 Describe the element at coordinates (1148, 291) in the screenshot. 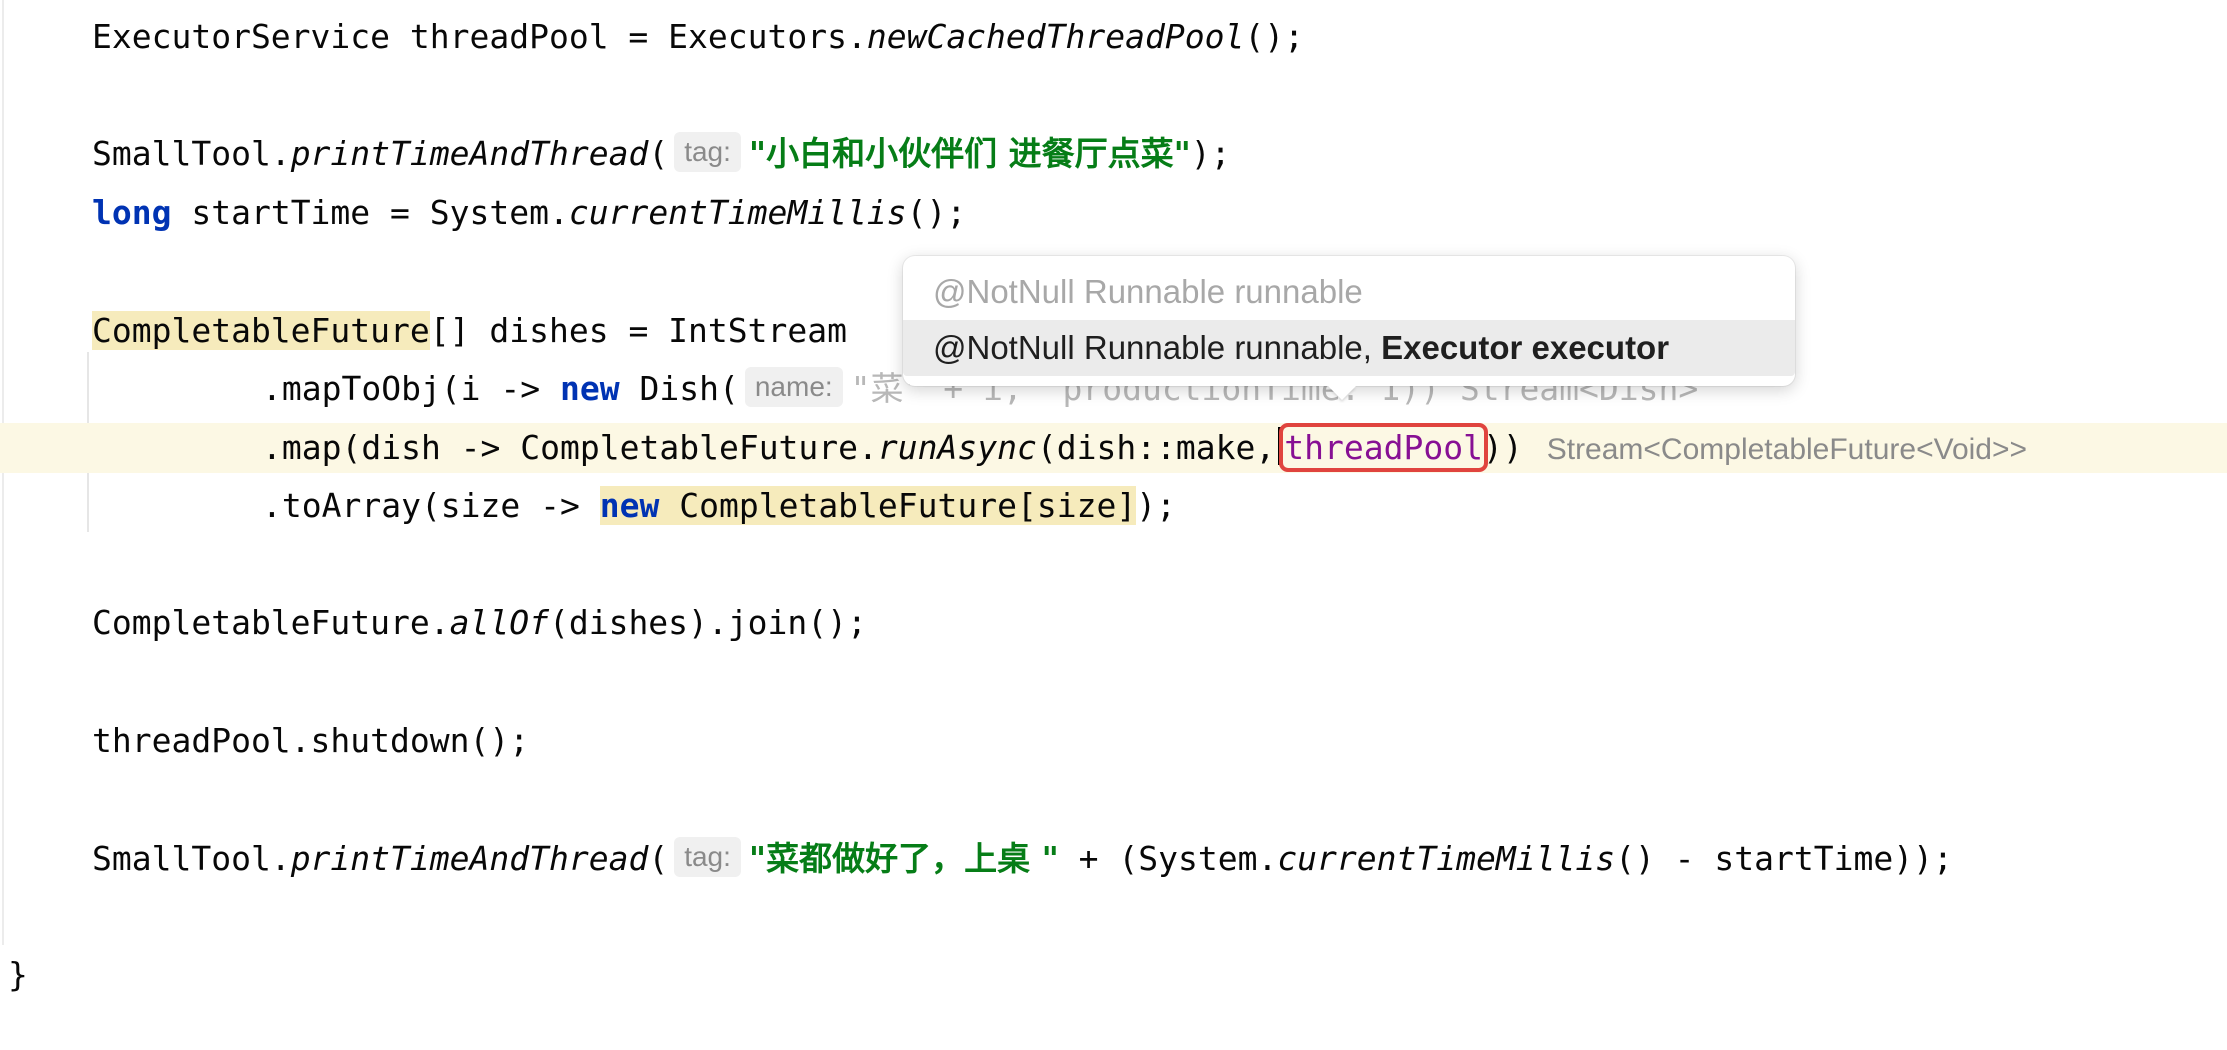

I see `signature-text: @NotNull Runnable runnable` at that location.